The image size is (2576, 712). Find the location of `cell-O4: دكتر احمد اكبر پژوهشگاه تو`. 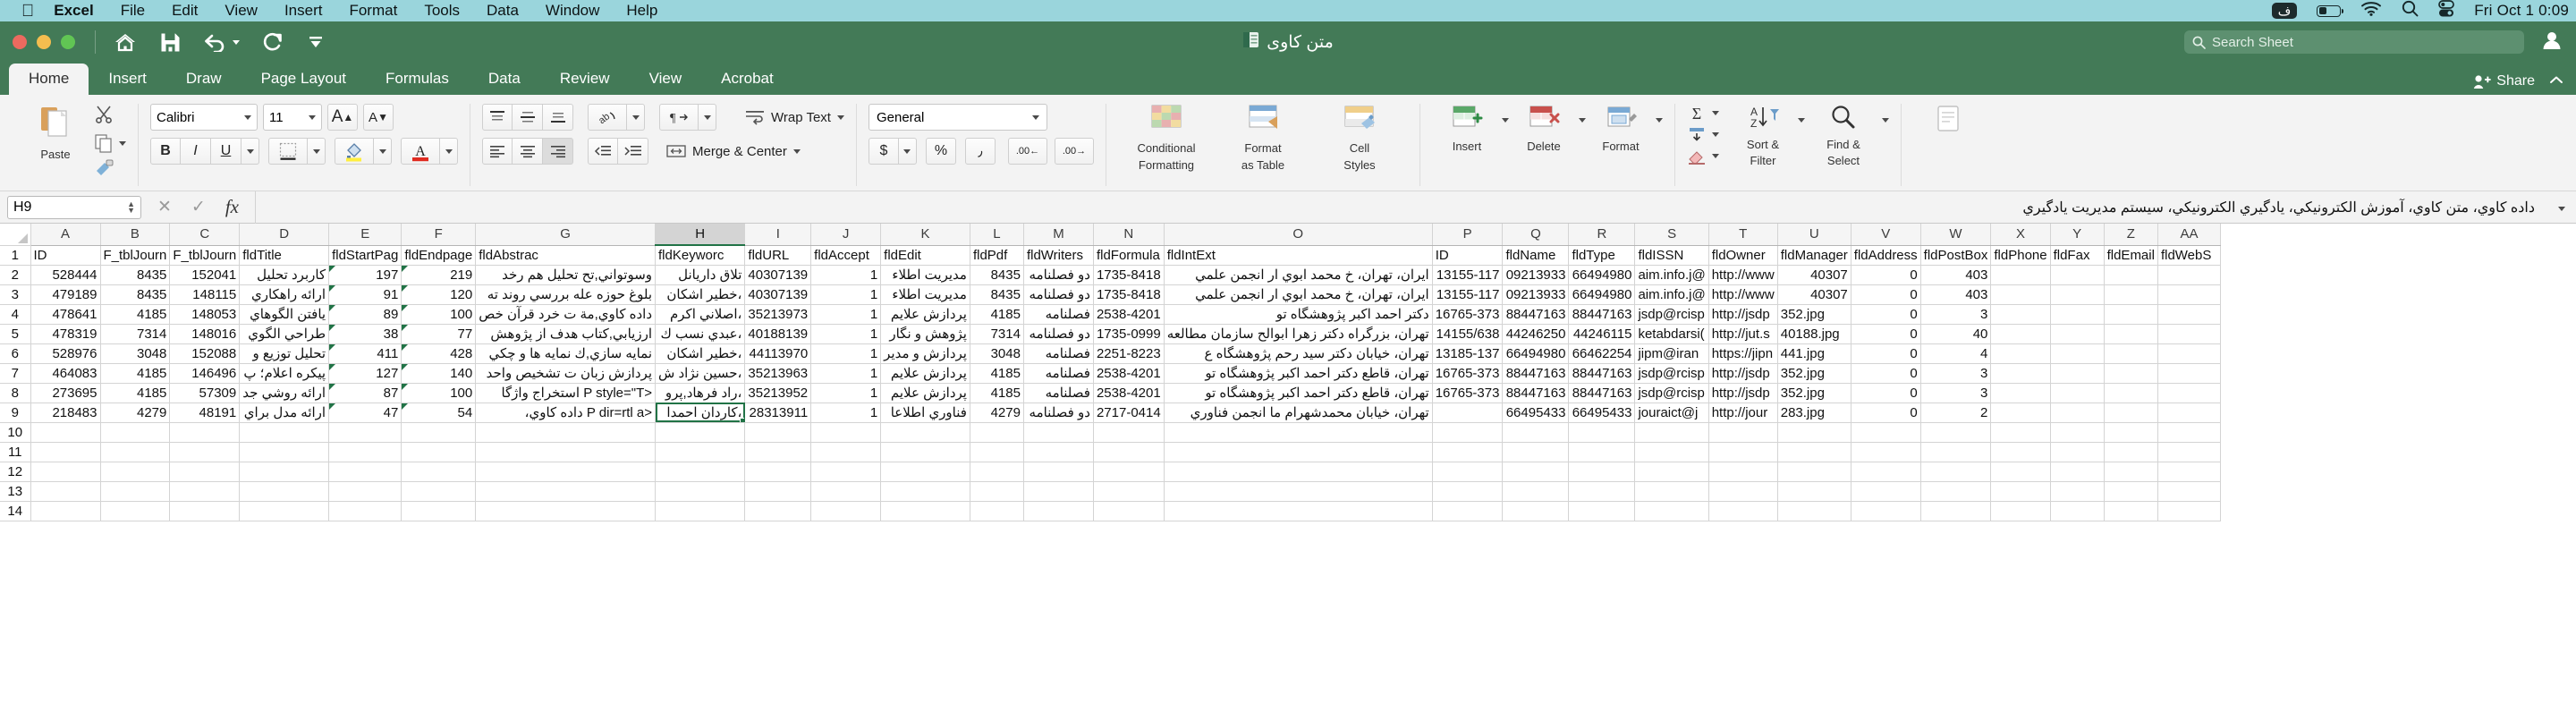

cell-O4: دكتر احمد اكبر پژوهشگاه تو is located at coordinates (1298, 314).